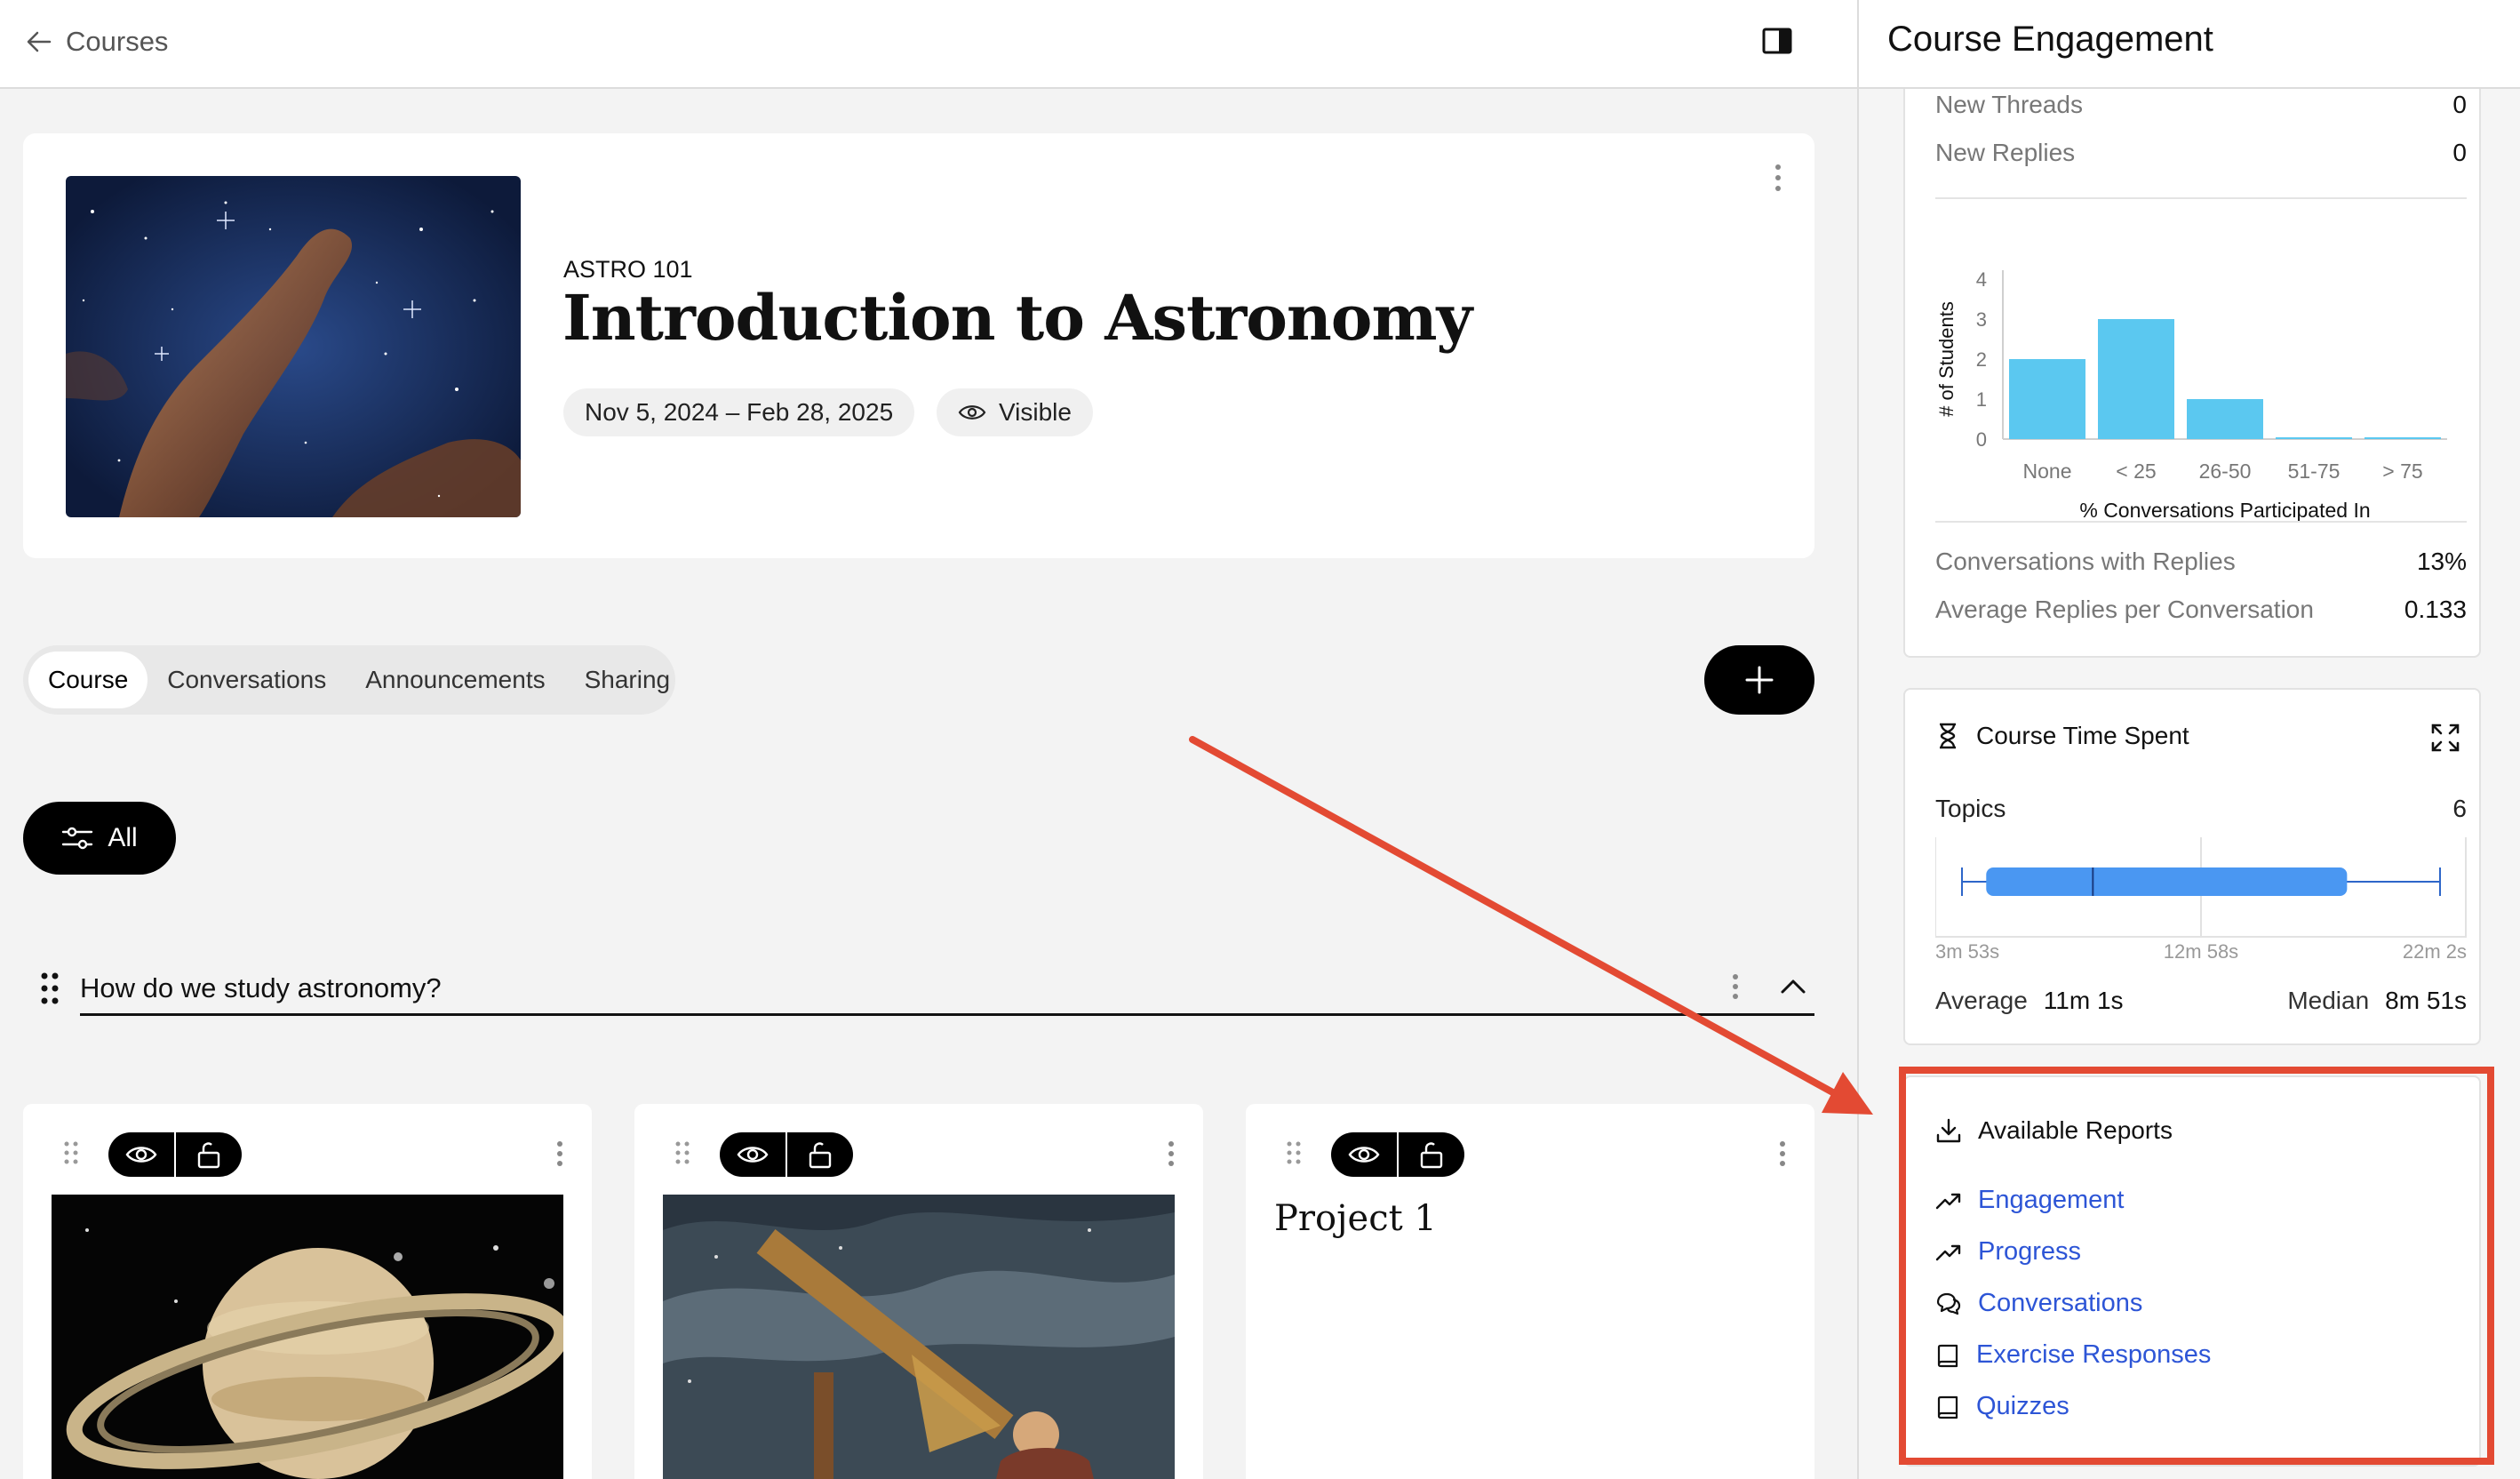 The image size is (2520, 1479). I want to click on panel-title: Course Engagement, so click(2050, 39).